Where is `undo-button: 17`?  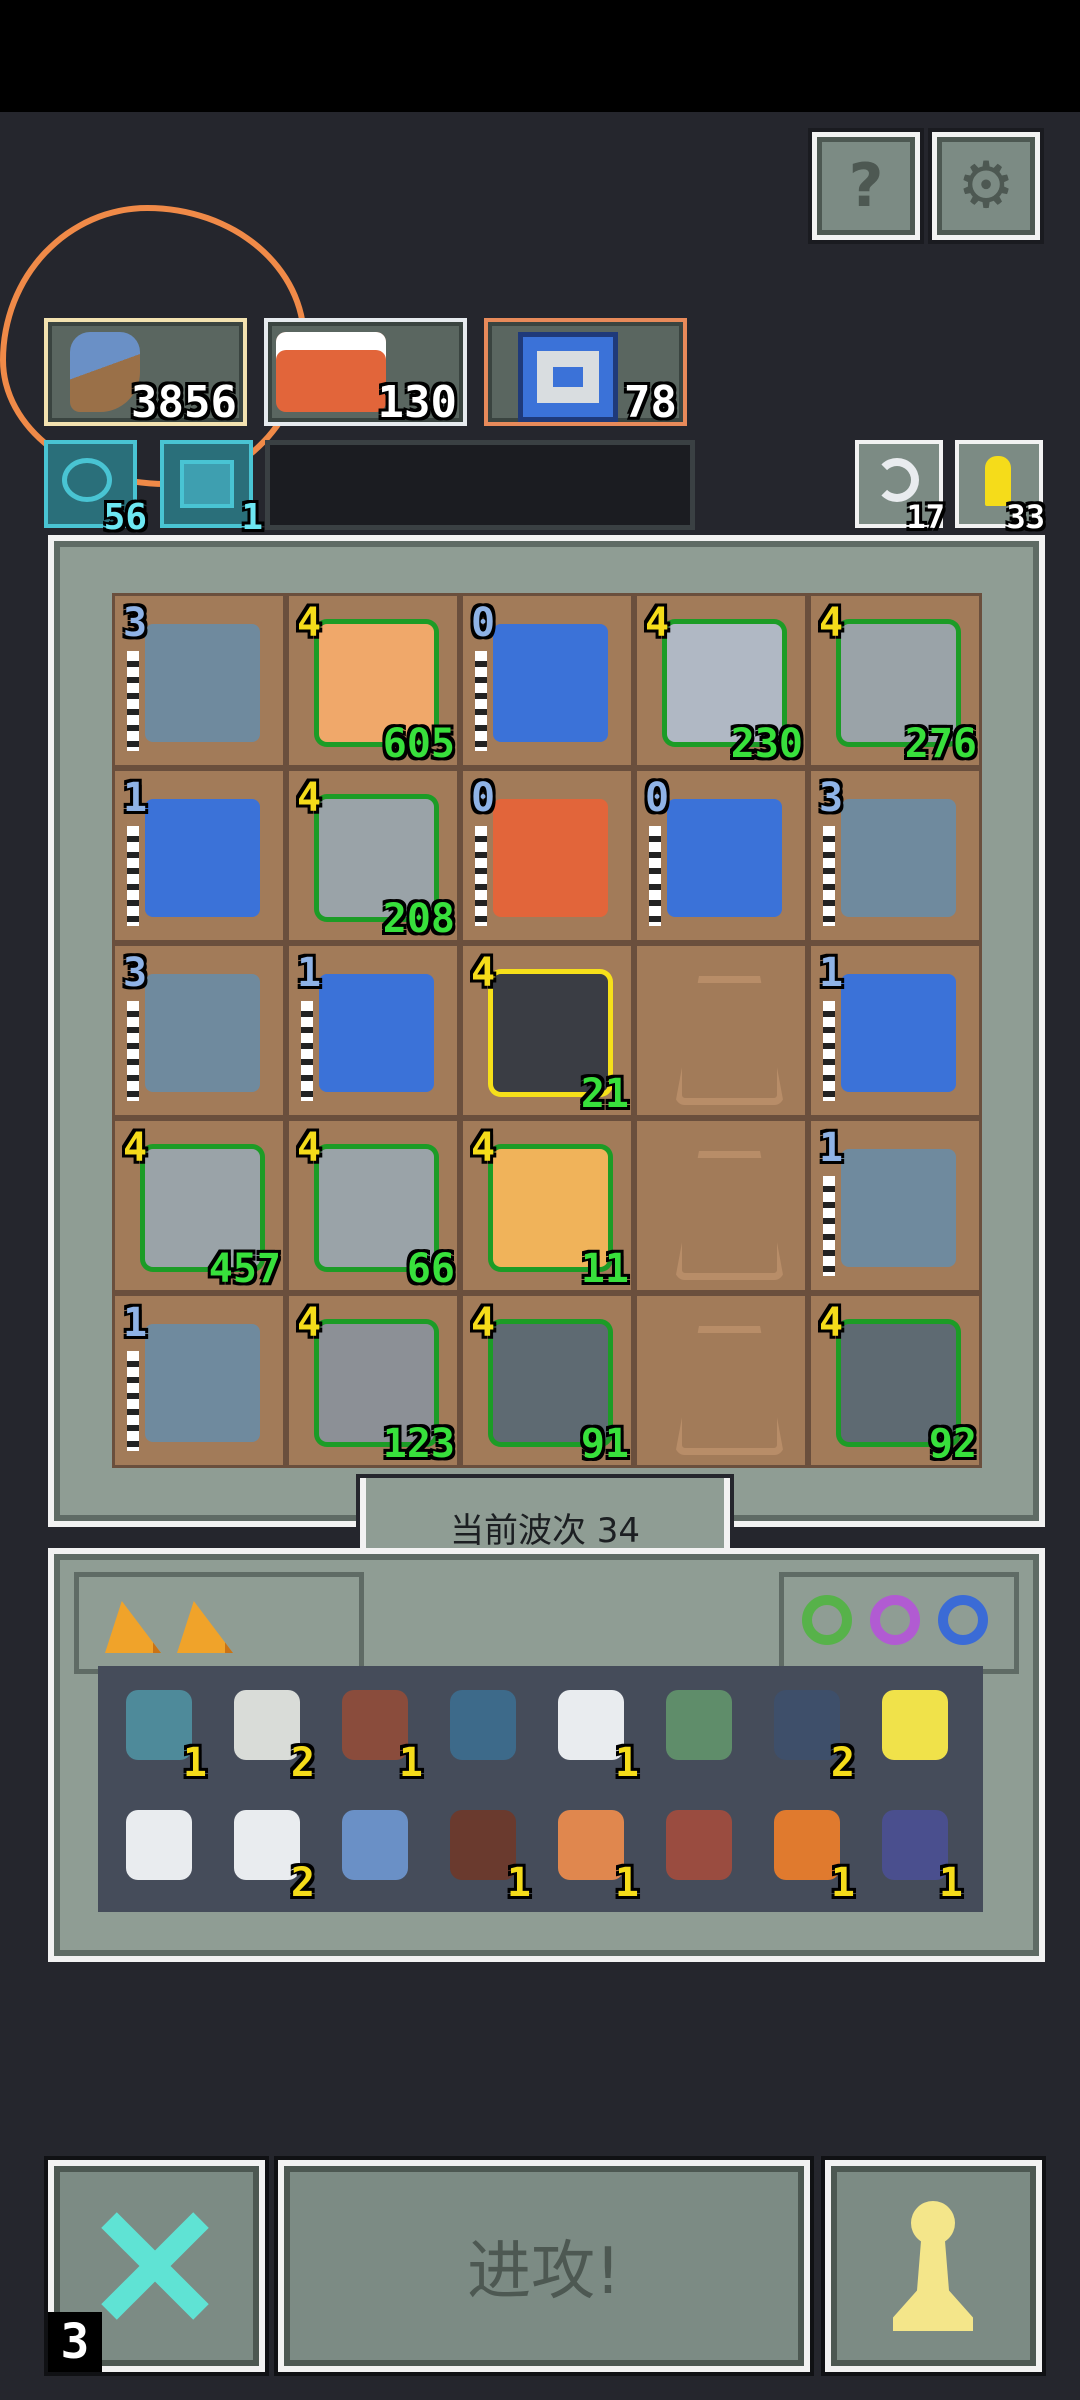 undo-button: 17 is located at coordinates (900, 488).